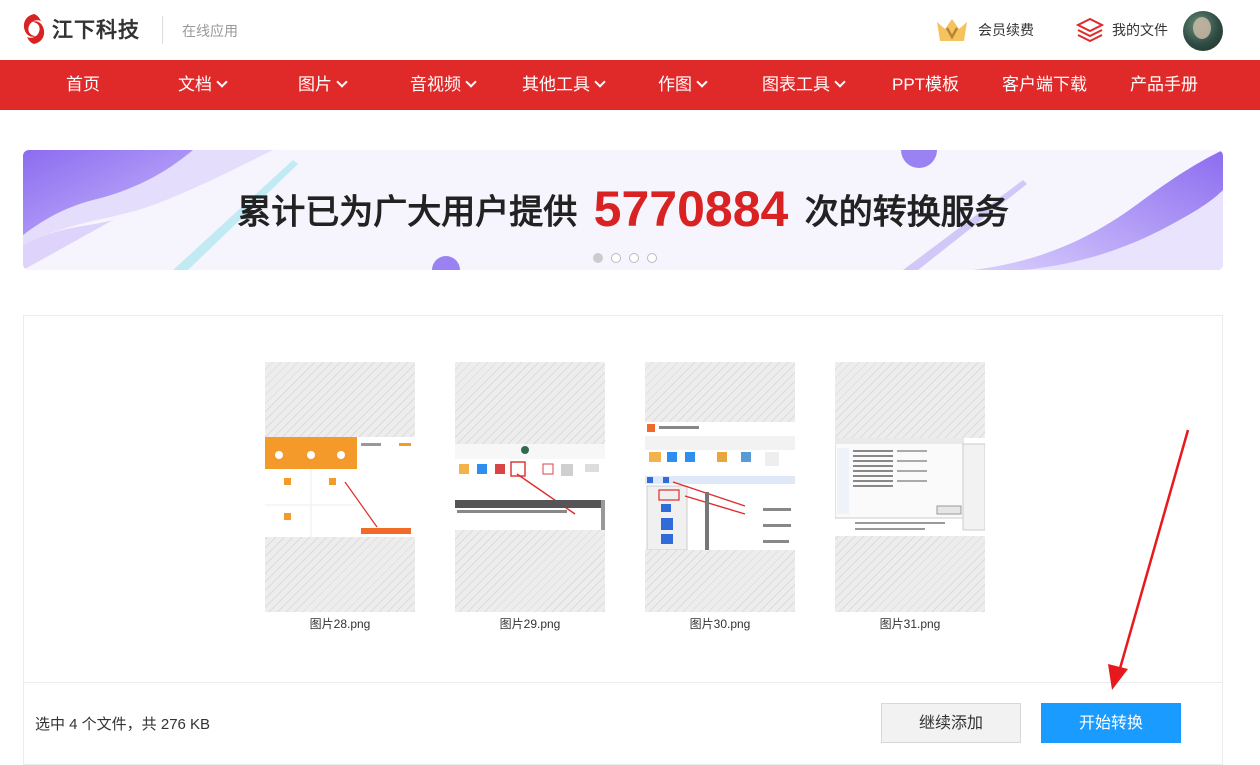  Describe the element at coordinates (1044, 85) in the screenshot. I see `nav-item-client-download: 客户端下载` at that location.